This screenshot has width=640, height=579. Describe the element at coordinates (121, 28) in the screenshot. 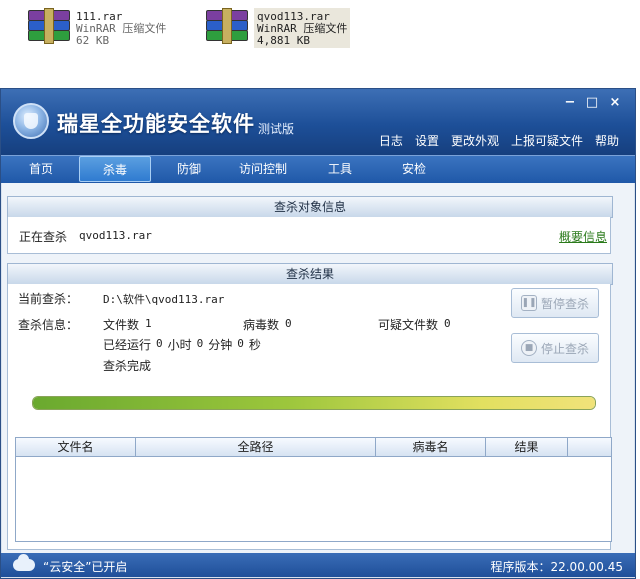

I see `desktop-file-label: 111.rar WinRAR 压缩文件 62 KB` at that location.